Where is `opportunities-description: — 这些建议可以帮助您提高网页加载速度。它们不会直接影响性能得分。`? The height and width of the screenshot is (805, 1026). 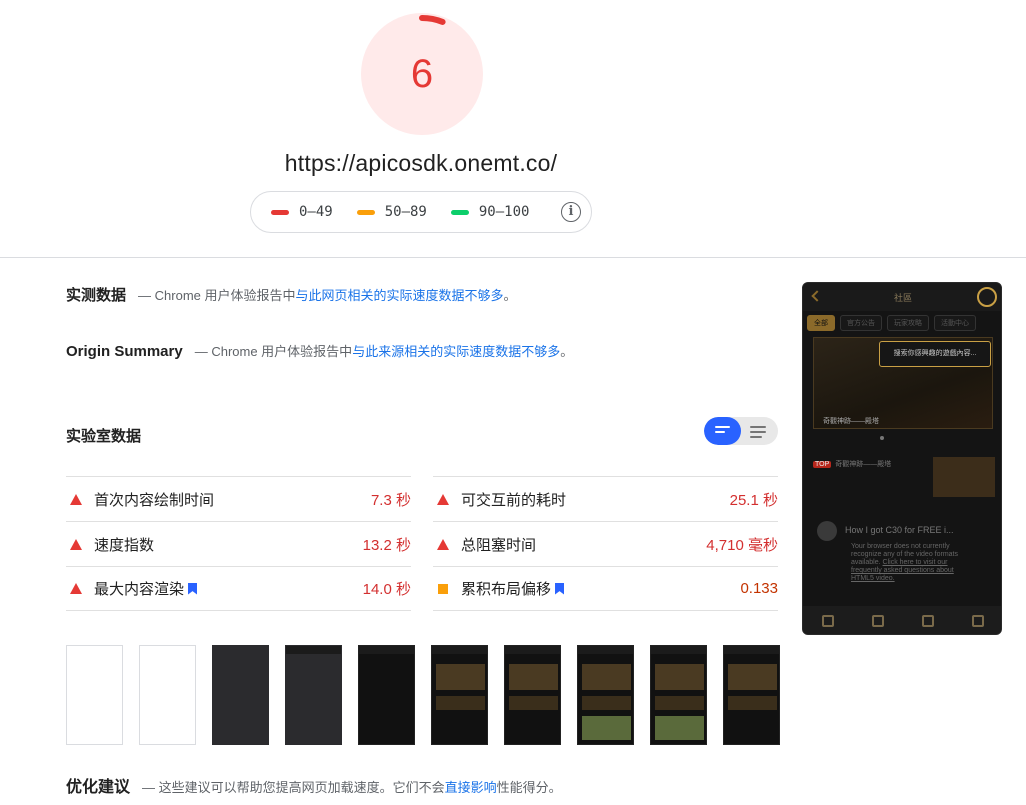 opportunities-description: — 这些建议可以帮助您提高网页加载速度。它们不会直接影响性能得分。 is located at coordinates (352, 787).